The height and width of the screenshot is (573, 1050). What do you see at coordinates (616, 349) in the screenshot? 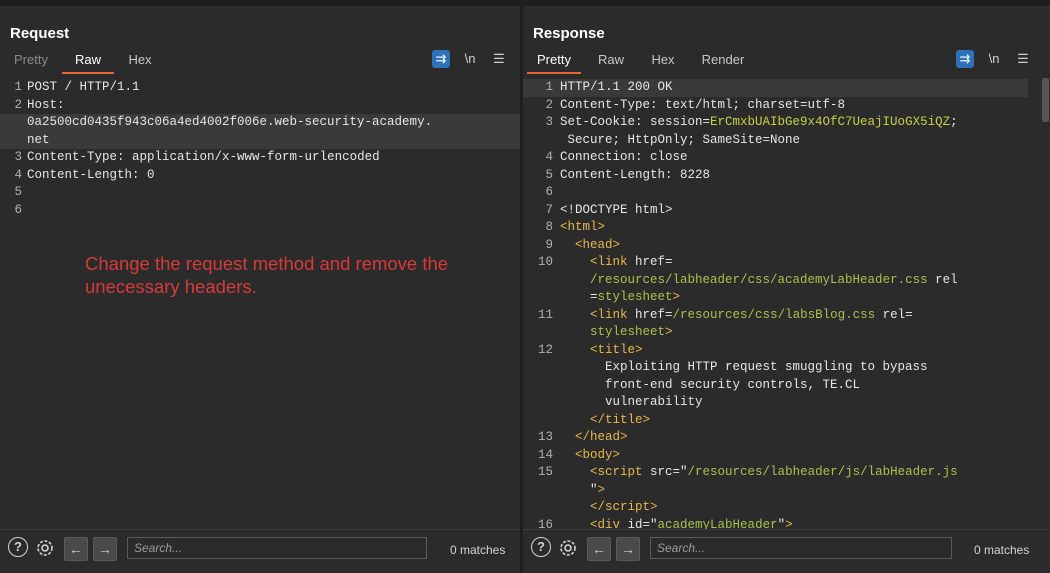
I see `line-text: <title>` at bounding box center [616, 349].